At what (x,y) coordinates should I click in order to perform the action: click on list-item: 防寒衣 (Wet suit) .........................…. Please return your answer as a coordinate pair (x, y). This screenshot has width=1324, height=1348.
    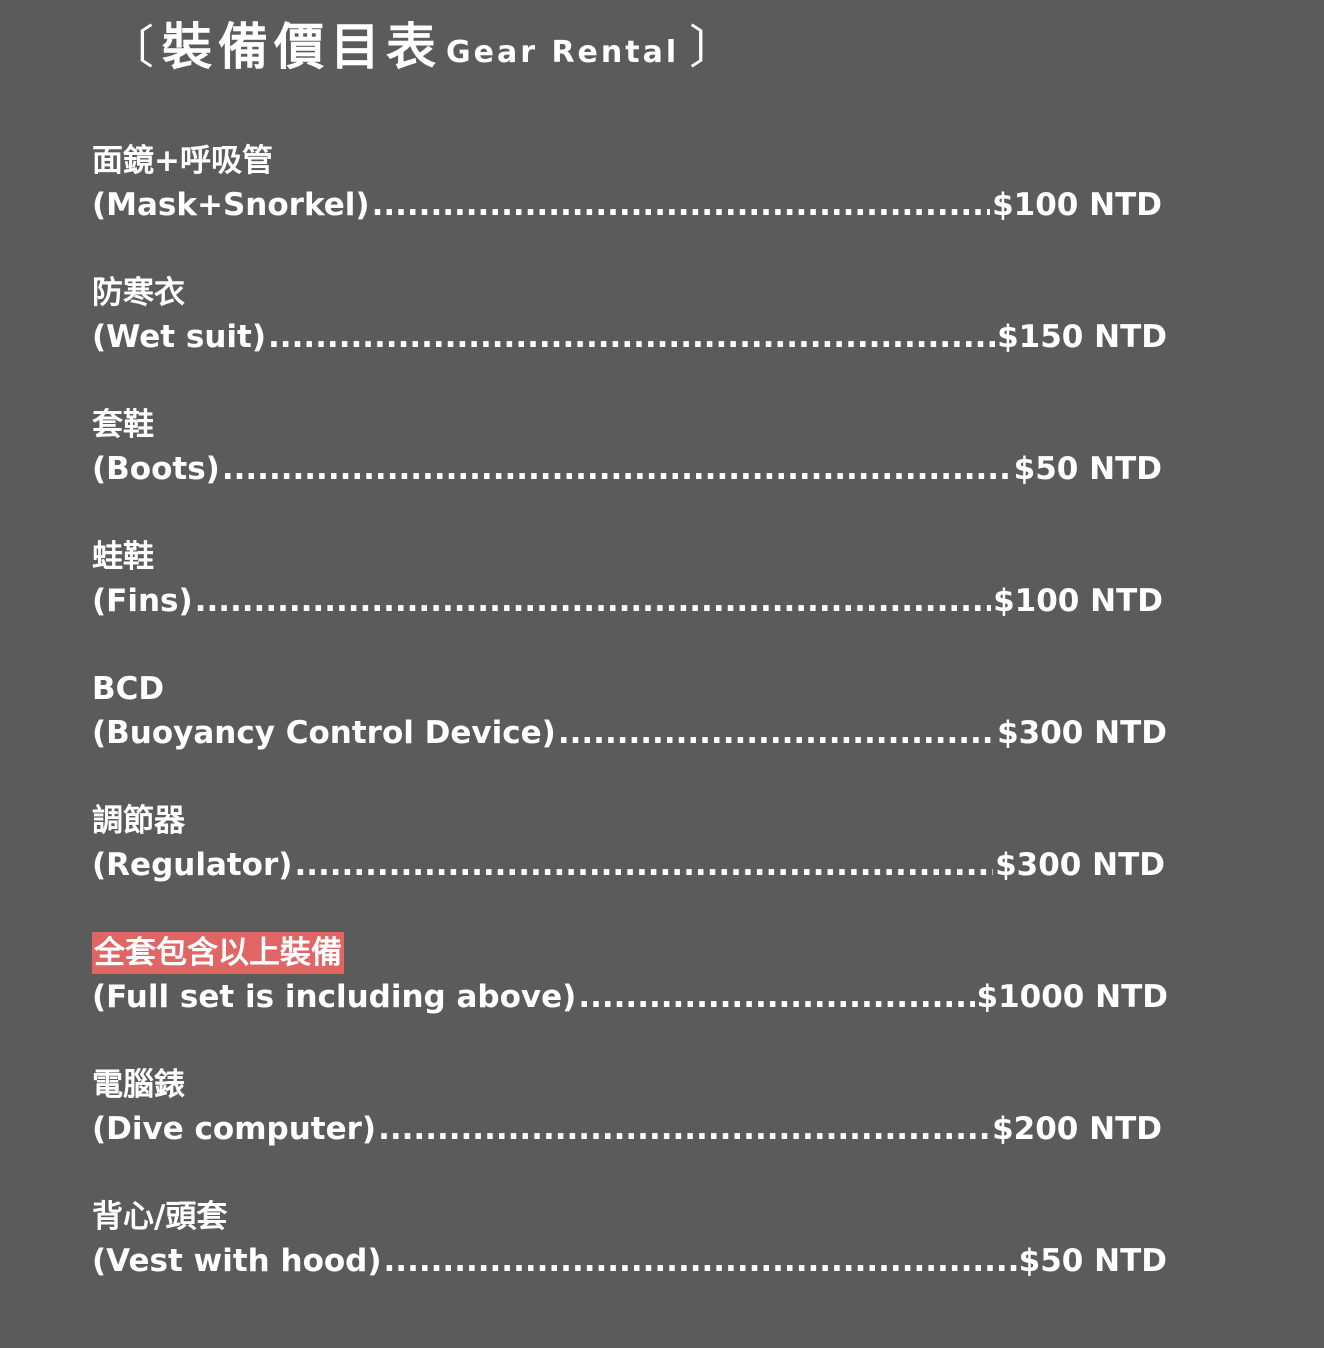
    Looking at the image, I should click on (629, 338).